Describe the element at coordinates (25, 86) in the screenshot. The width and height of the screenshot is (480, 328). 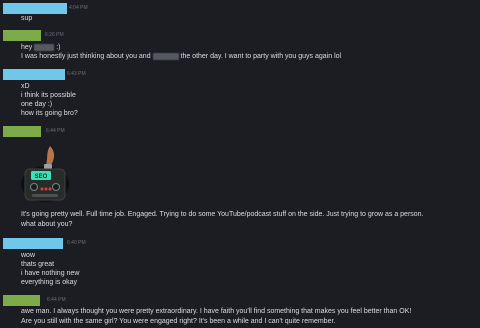
I see `message-text: xD` at that location.